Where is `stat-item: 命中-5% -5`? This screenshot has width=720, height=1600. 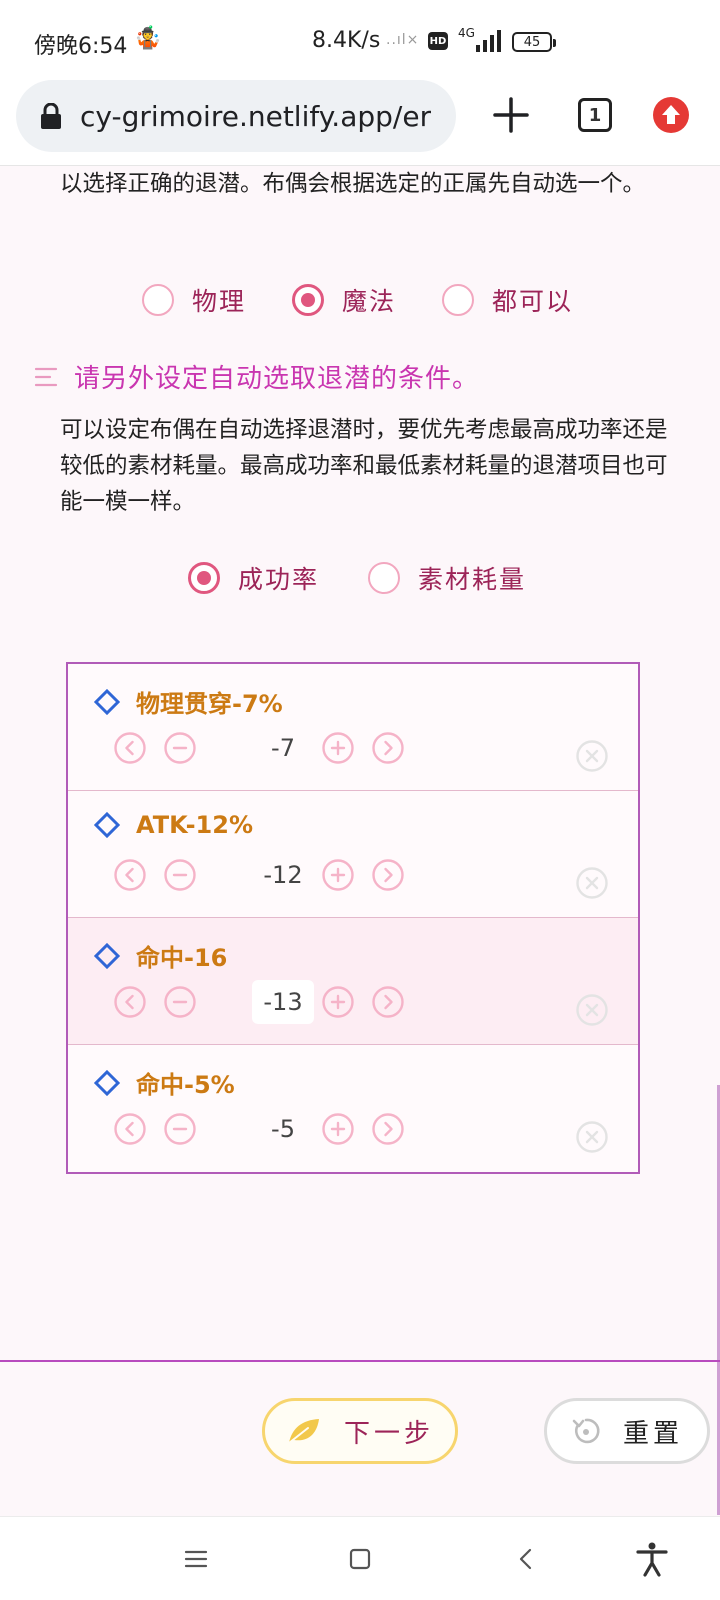 stat-item: 命中-5% -5 is located at coordinates (353, 1108).